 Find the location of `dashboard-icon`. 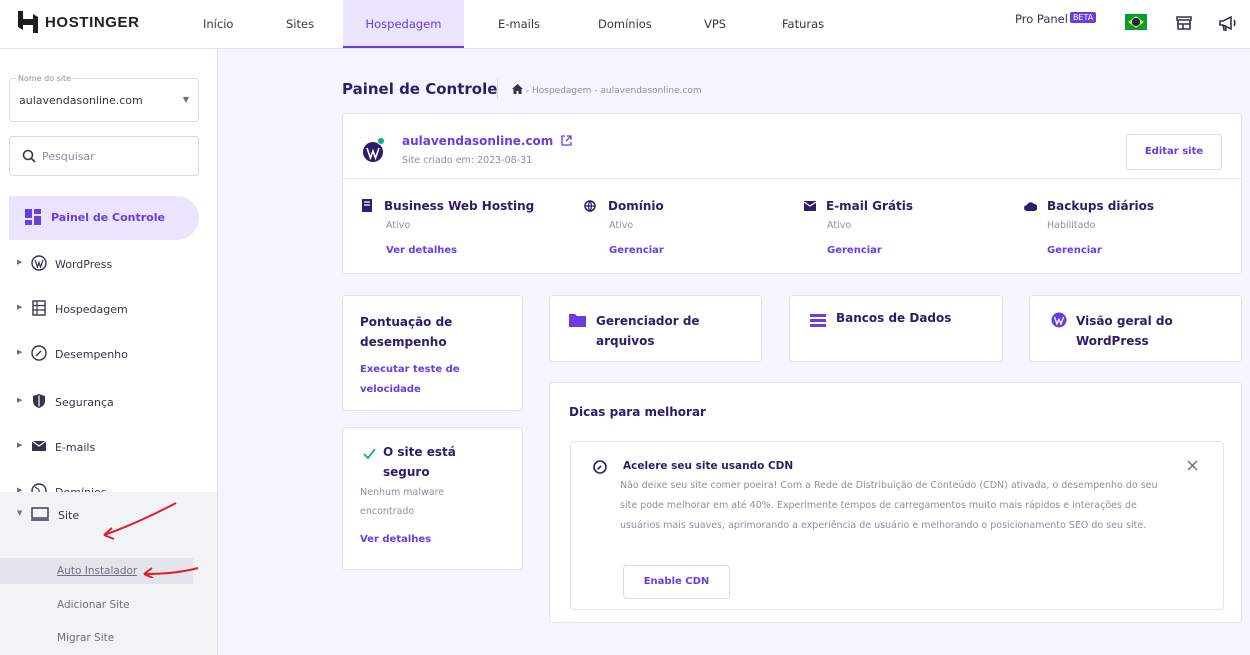

dashboard-icon is located at coordinates (33, 217).